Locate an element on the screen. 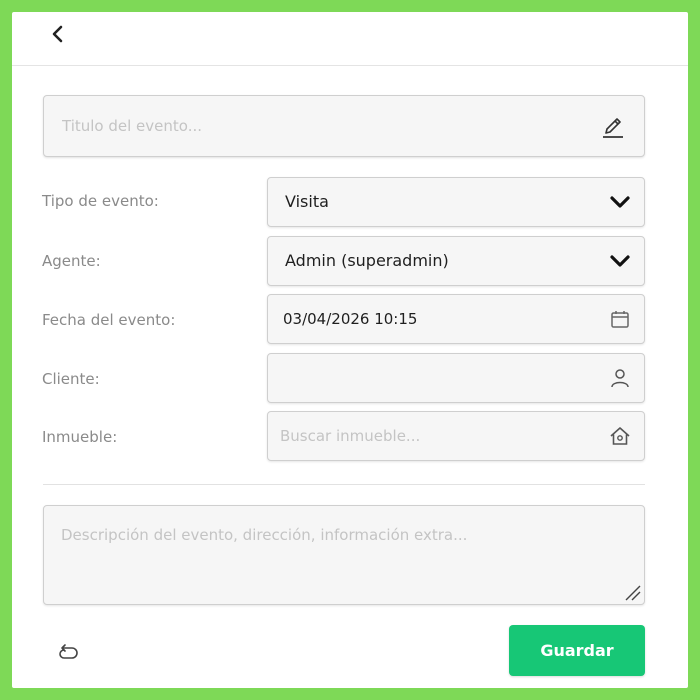 The image size is (700, 700). event-title-field is located at coordinates (344, 126).